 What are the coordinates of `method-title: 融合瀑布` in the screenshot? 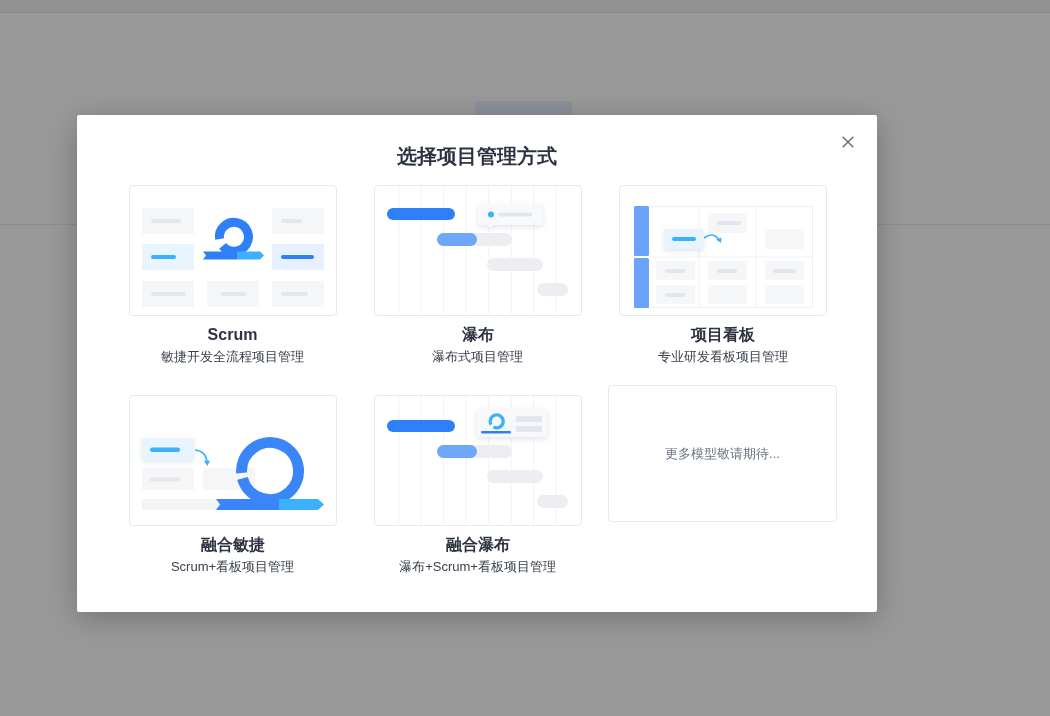 It's located at (477, 545).